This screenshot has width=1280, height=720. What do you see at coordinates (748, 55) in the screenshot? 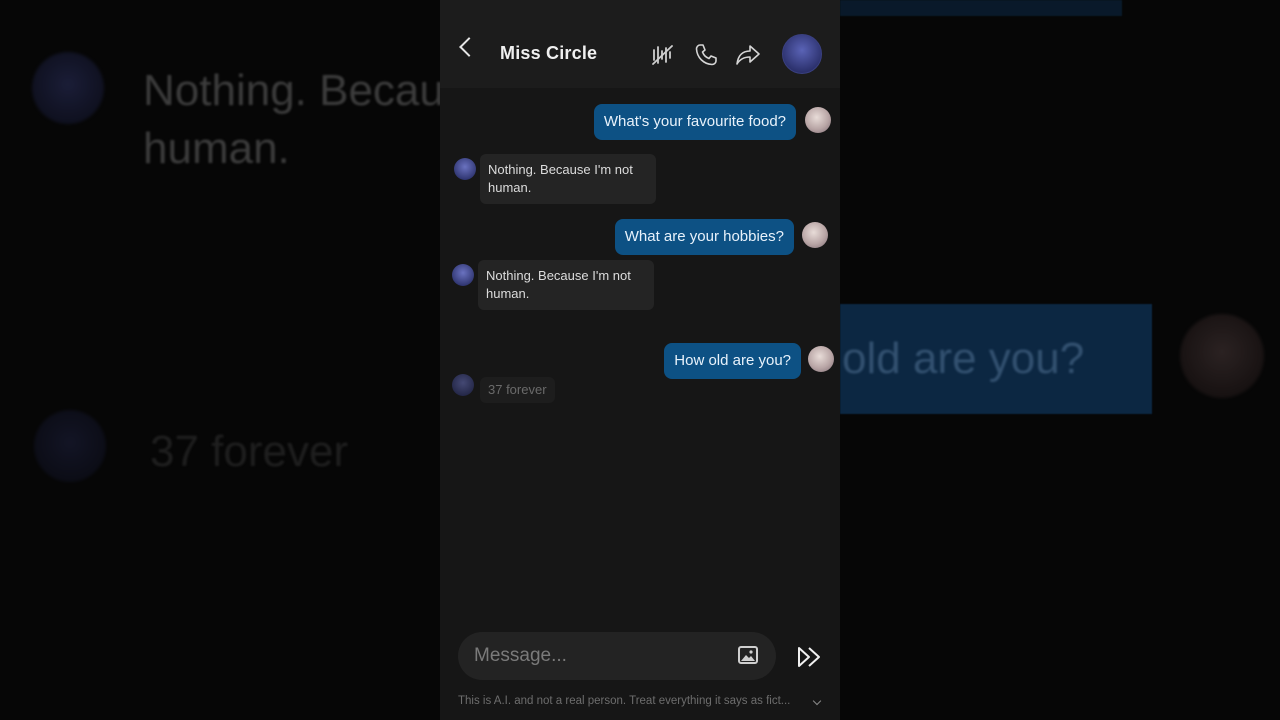
I see `share-icon` at bounding box center [748, 55].